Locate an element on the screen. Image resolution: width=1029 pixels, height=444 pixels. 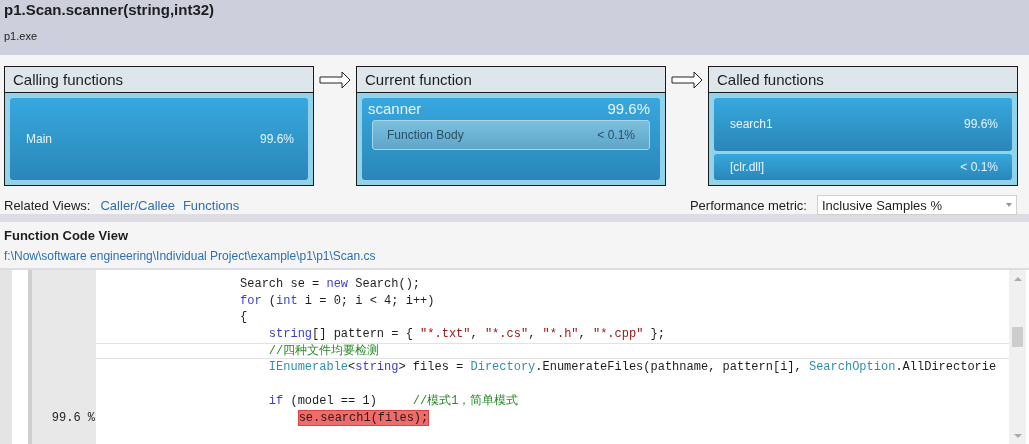
function-bar: Main 99.6% is located at coordinates (159, 139).